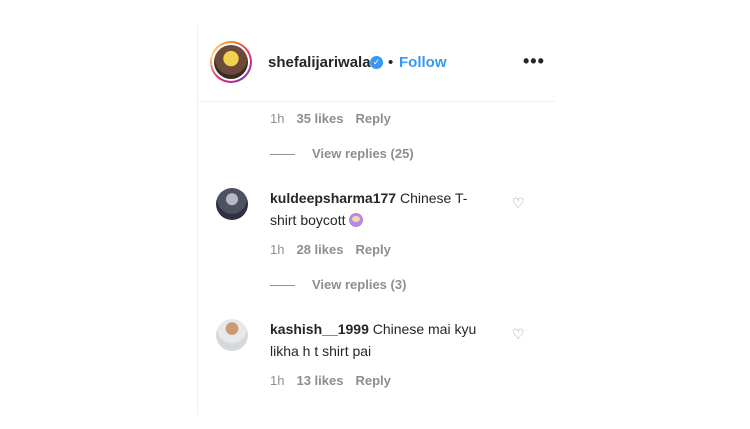 The image size is (750, 429). I want to click on avatar-photo, so click(231, 62).